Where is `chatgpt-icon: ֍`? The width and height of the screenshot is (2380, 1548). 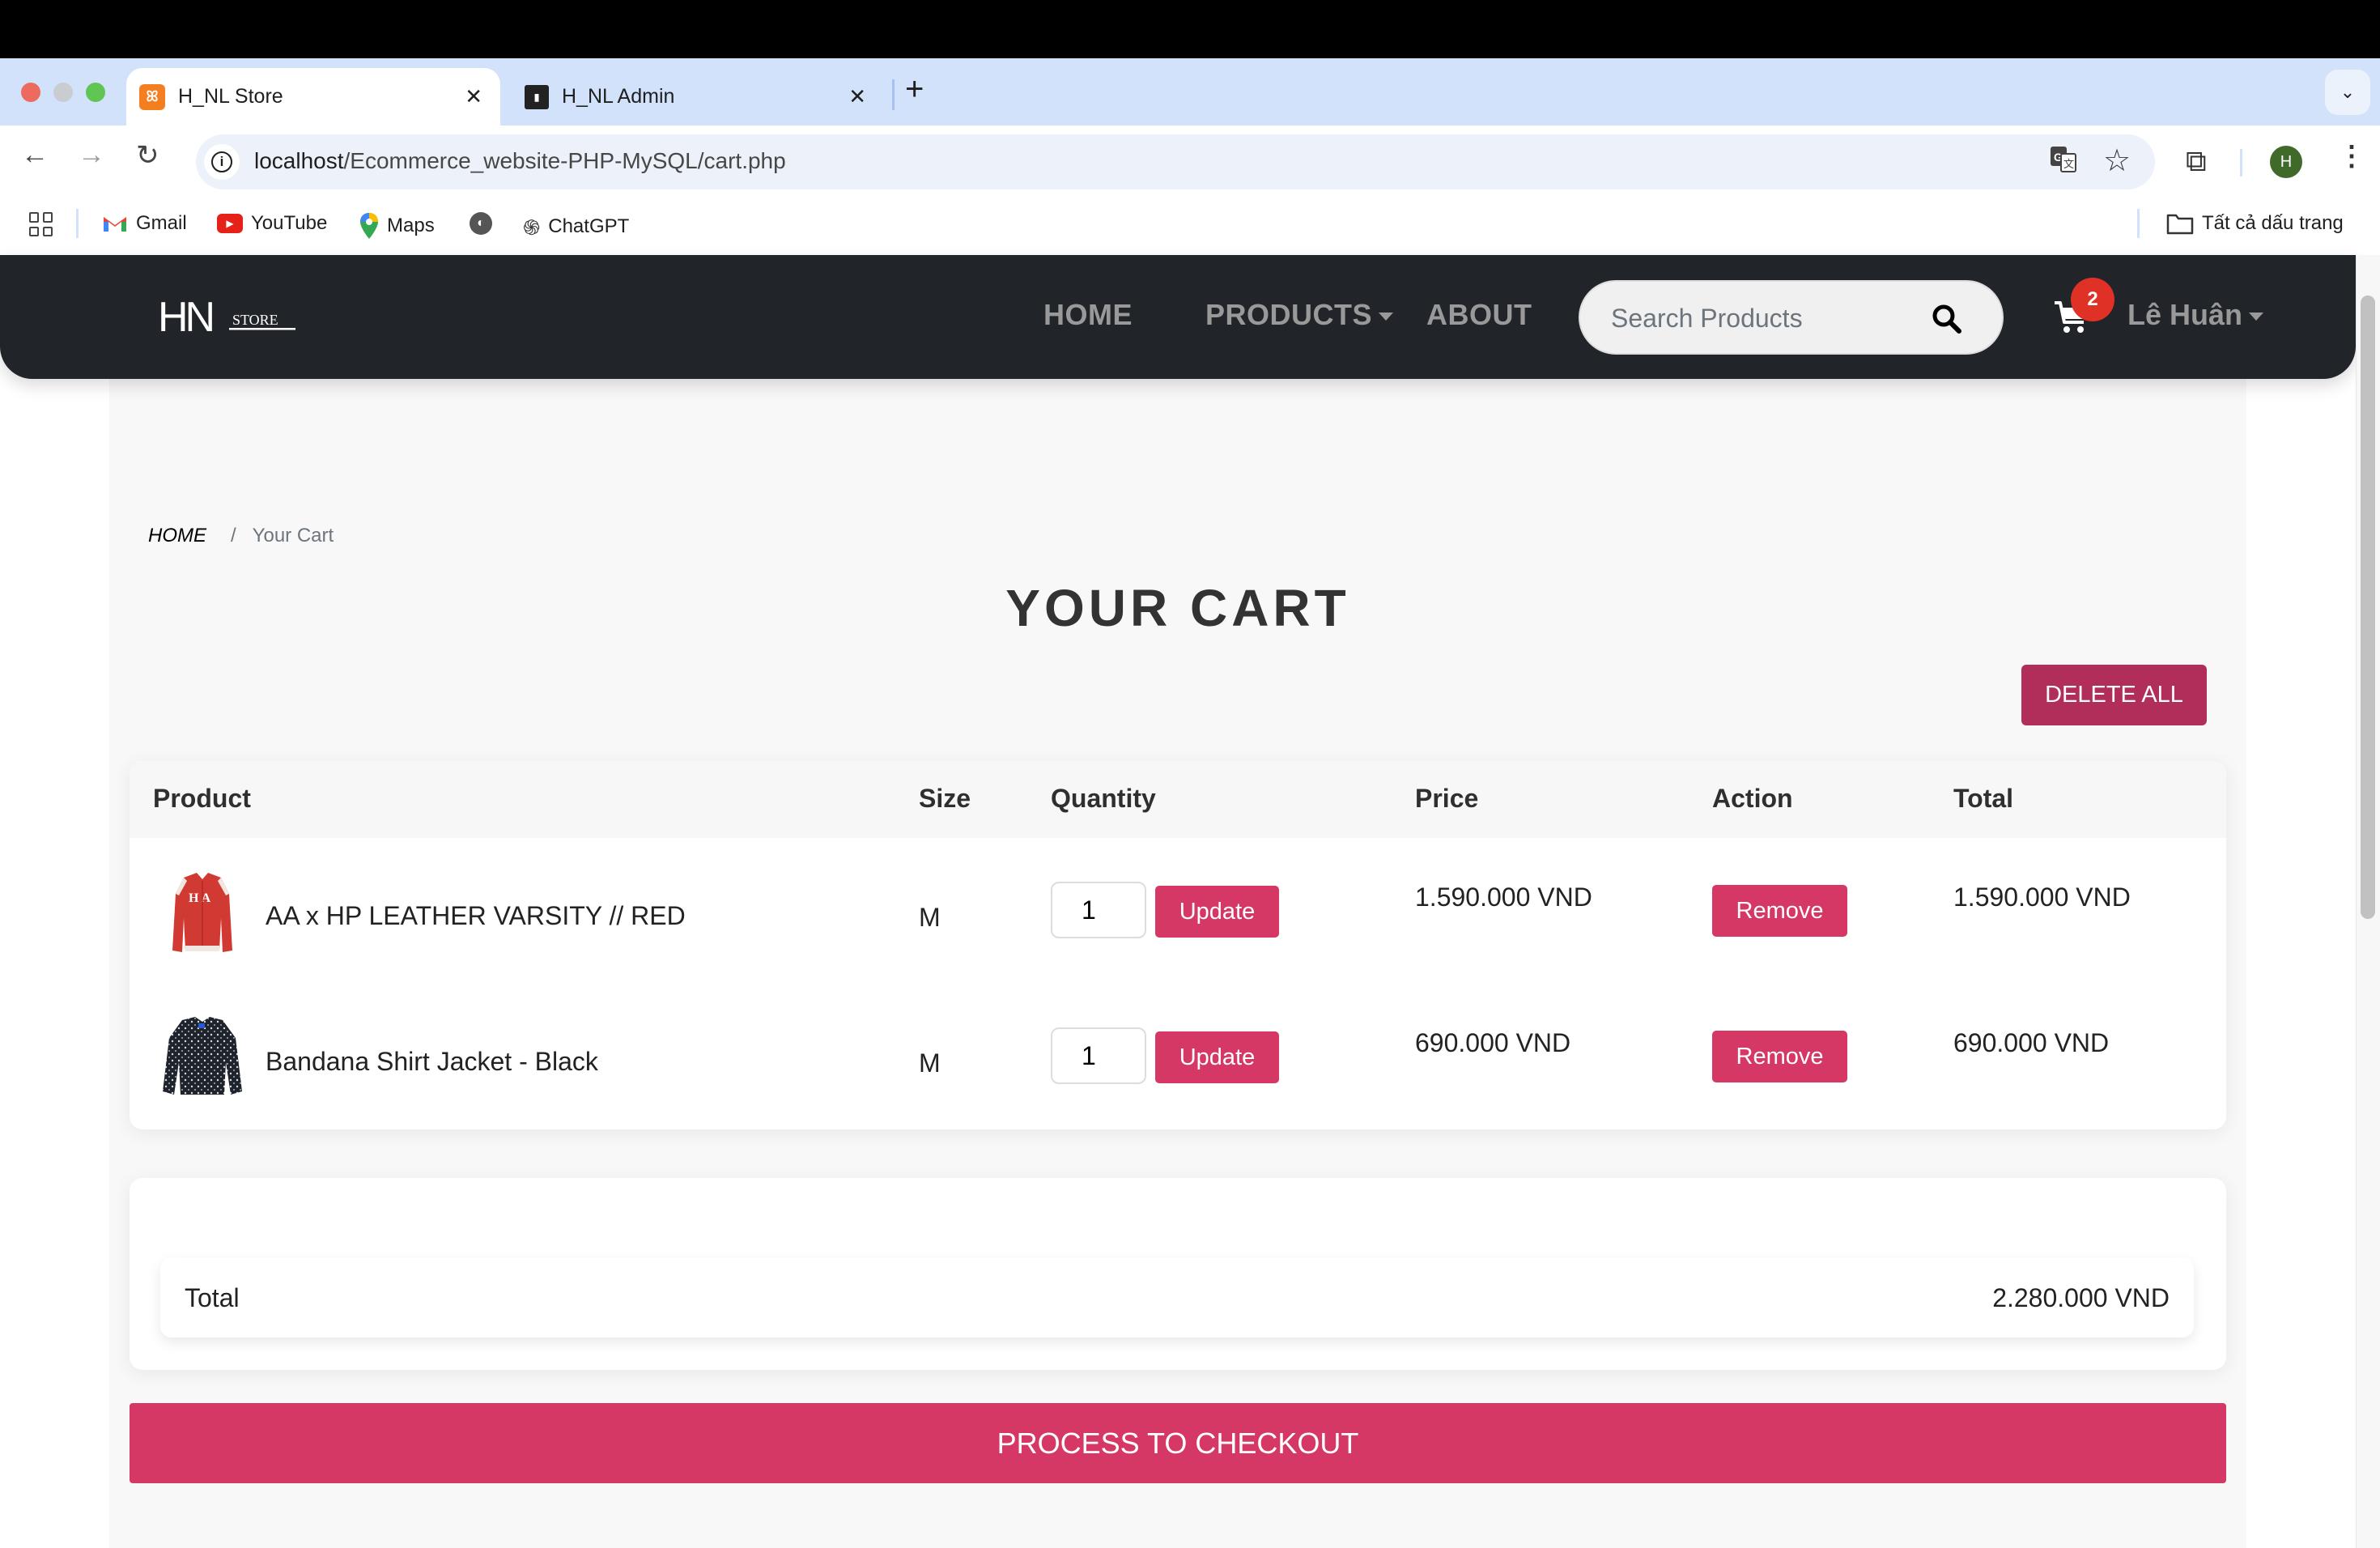
chatgpt-icon: ֍ is located at coordinates (532, 227).